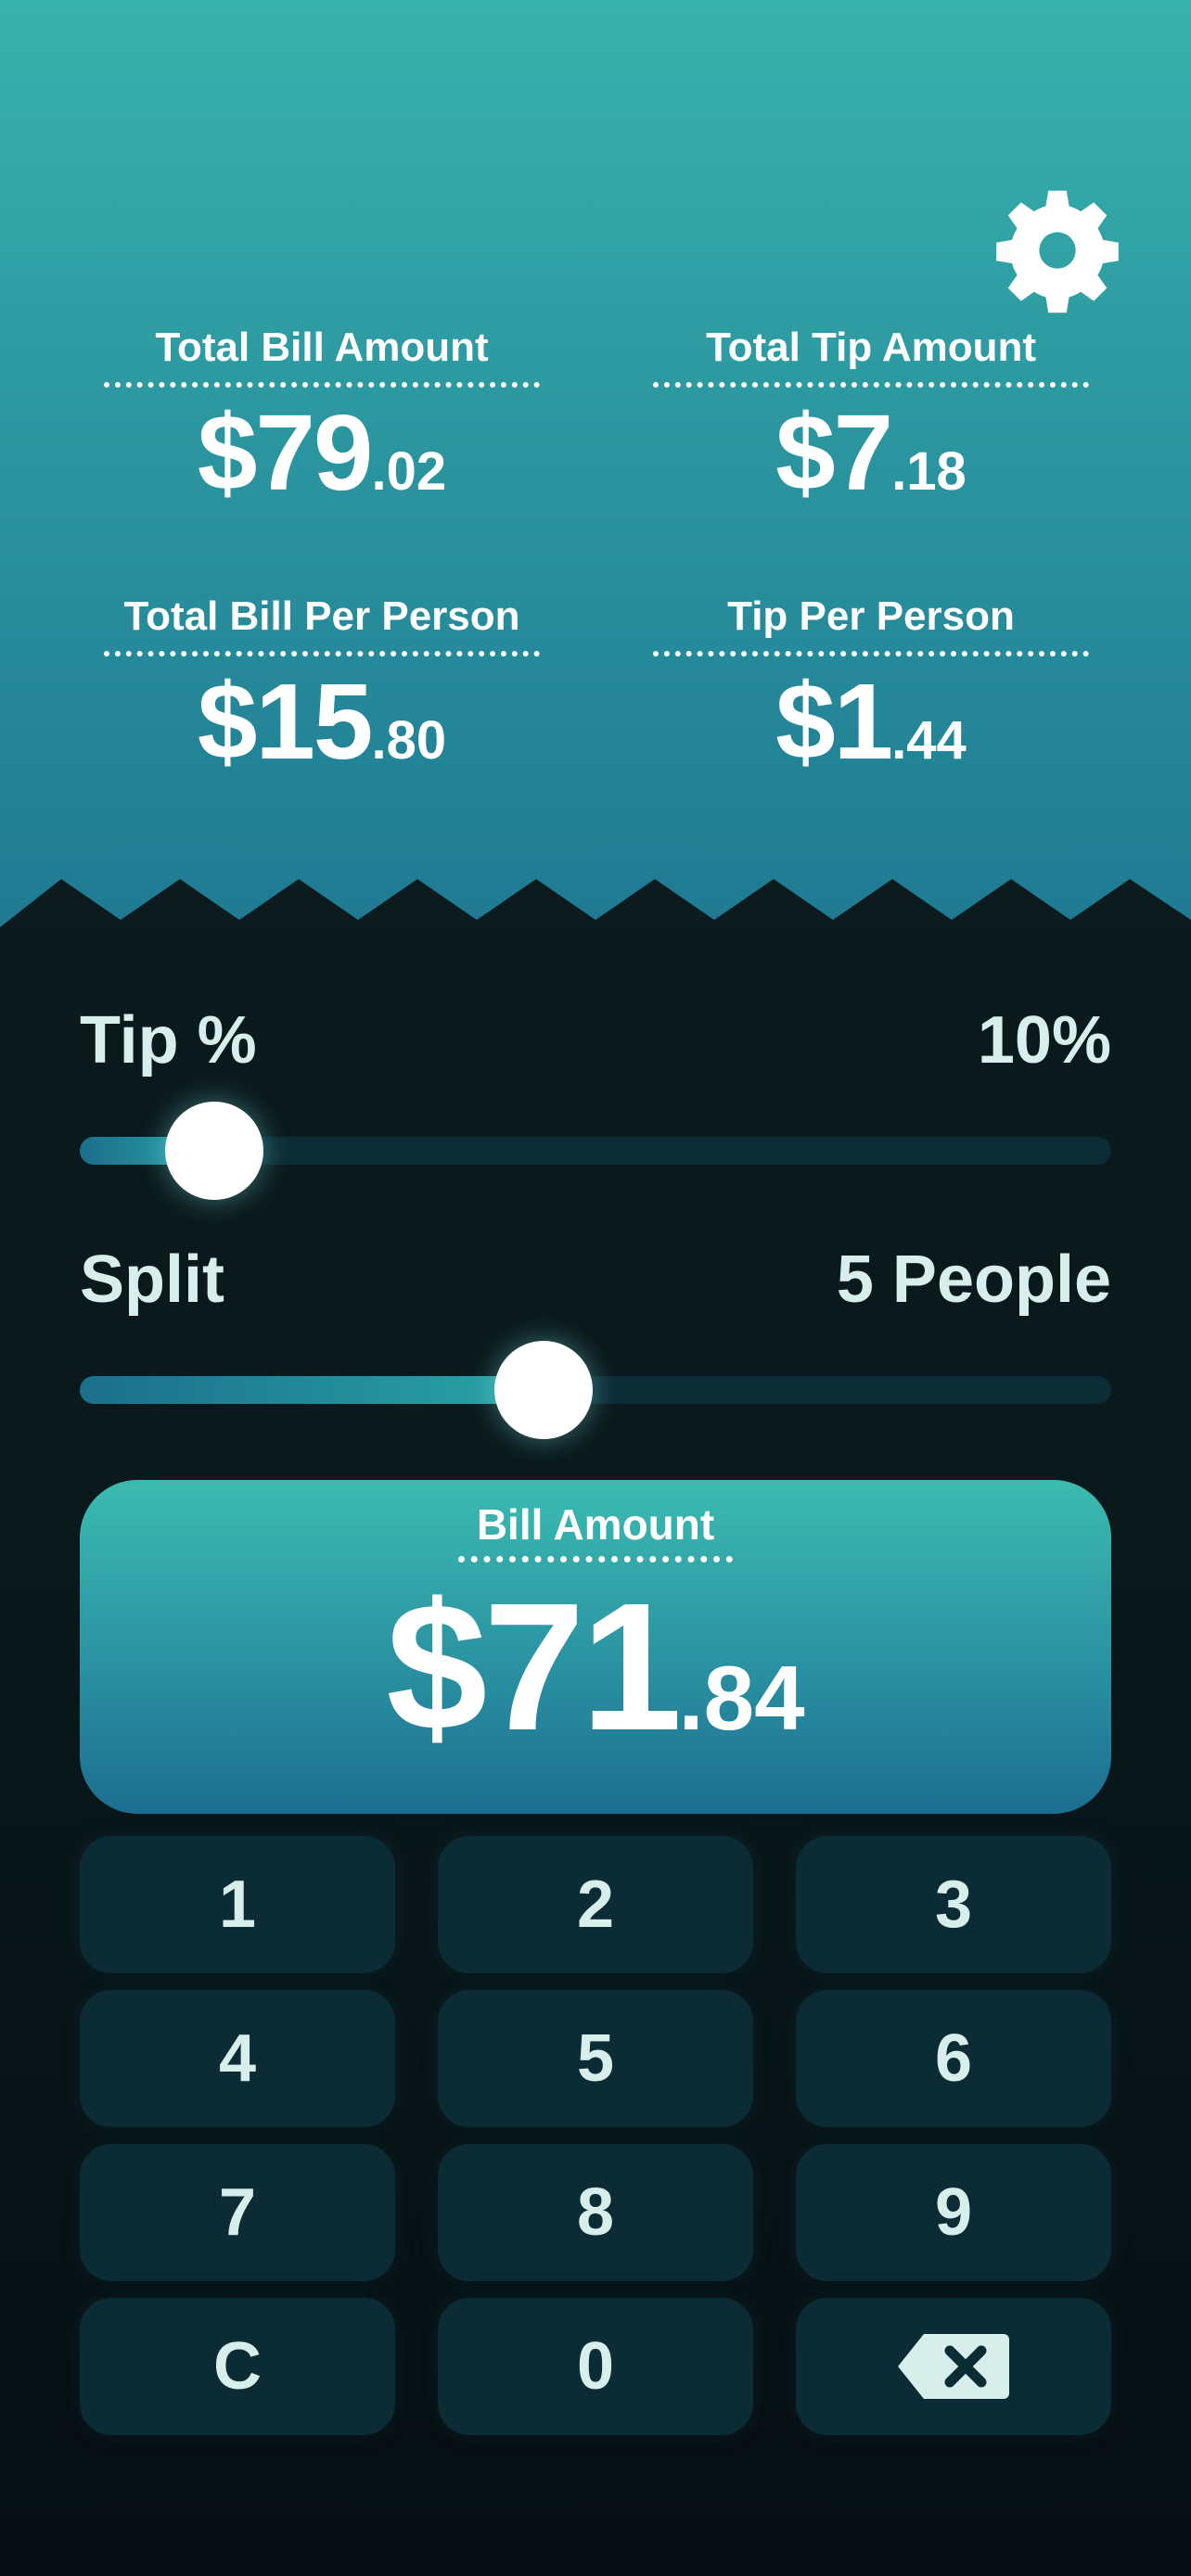 Image resolution: width=1191 pixels, height=2576 pixels. I want to click on tip-slider-thumb, so click(213, 1151).